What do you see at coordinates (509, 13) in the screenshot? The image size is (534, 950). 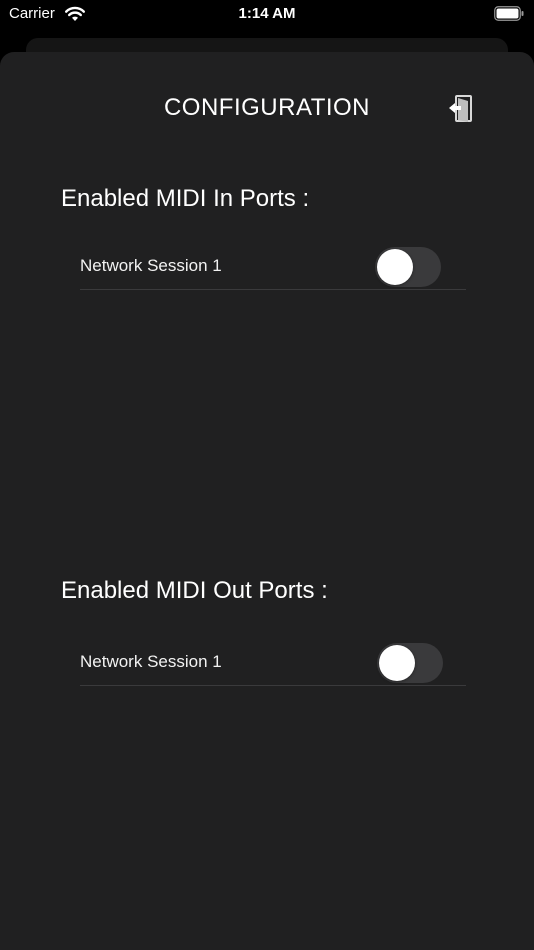 I see `battery-icon` at bounding box center [509, 13].